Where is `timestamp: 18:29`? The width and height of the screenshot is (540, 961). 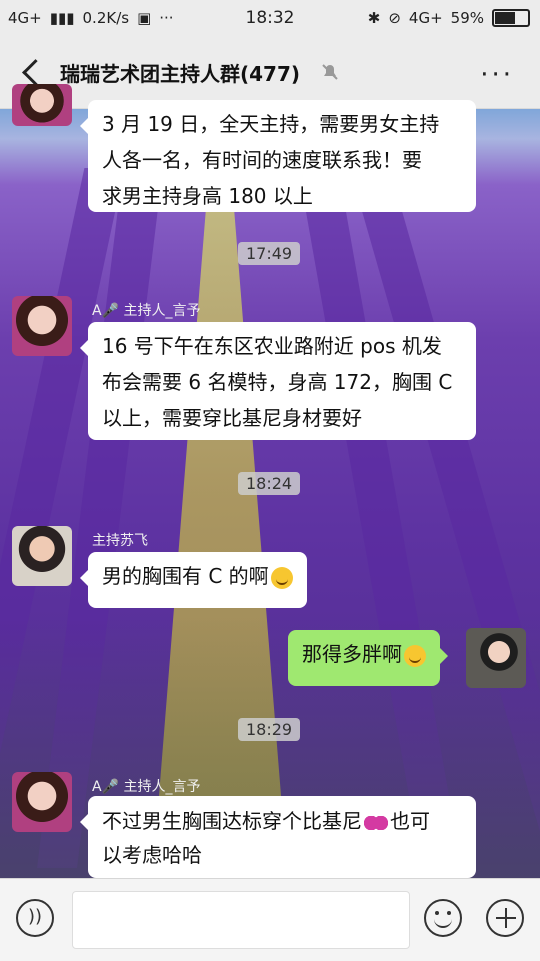 timestamp: 18:29 is located at coordinates (269, 729).